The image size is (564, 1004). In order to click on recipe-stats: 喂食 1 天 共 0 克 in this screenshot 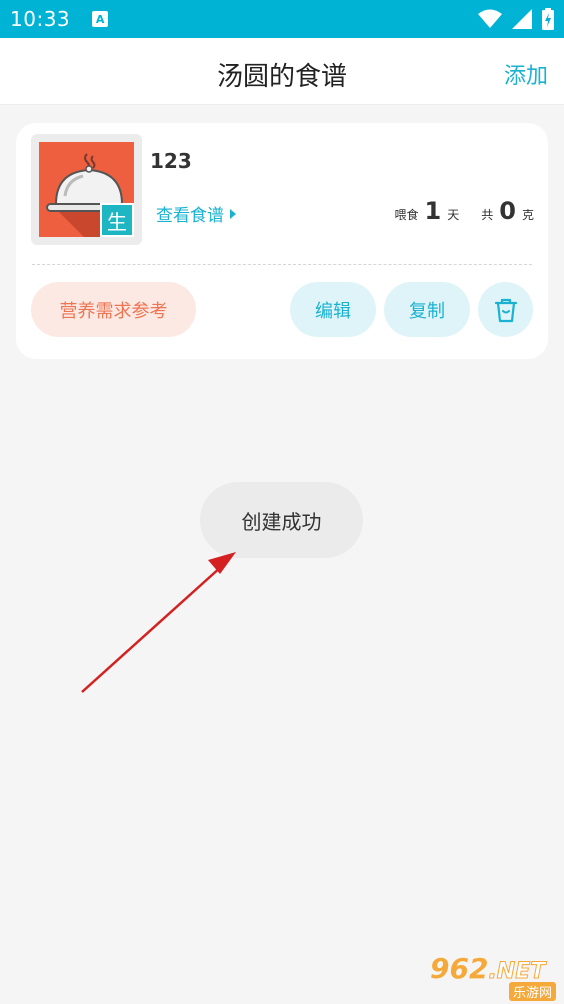, I will do `click(464, 211)`.